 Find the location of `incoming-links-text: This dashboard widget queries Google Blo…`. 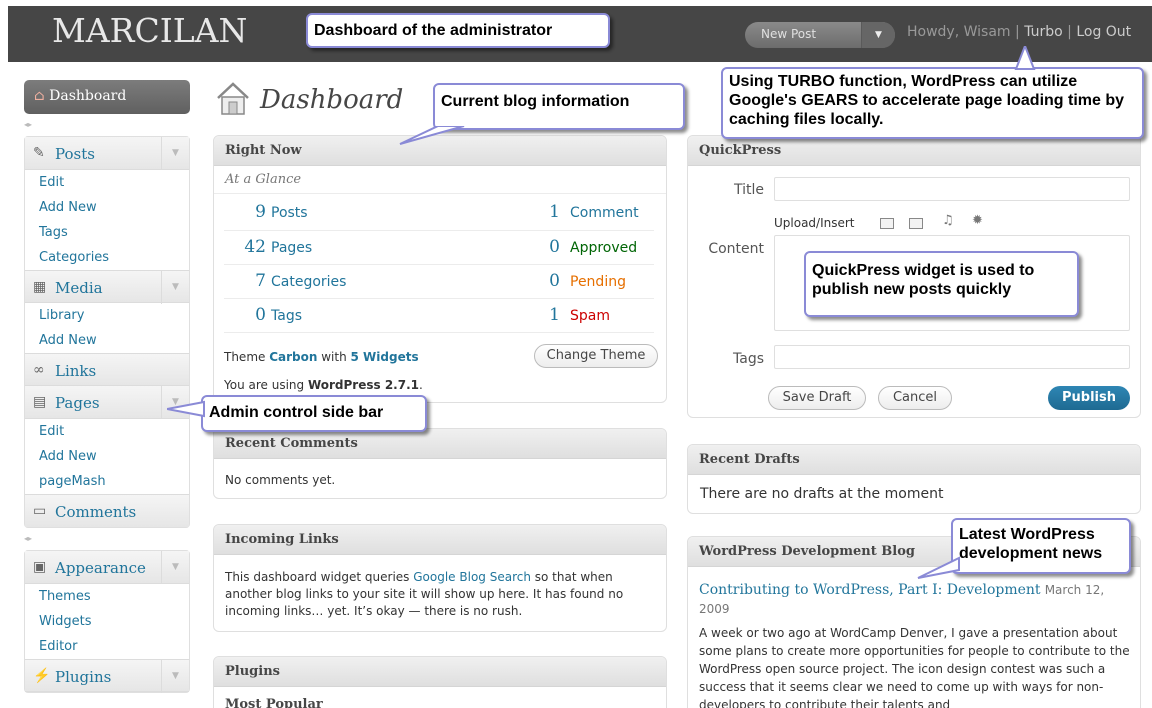

incoming-links-text: This dashboard widget queries Google Blo… is located at coordinates (440, 594).